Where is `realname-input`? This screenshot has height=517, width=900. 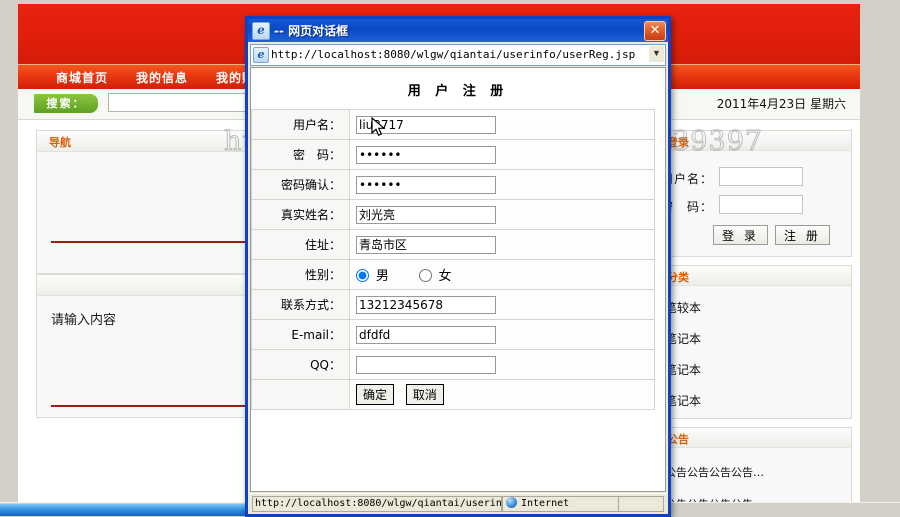 realname-input is located at coordinates (426, 214).